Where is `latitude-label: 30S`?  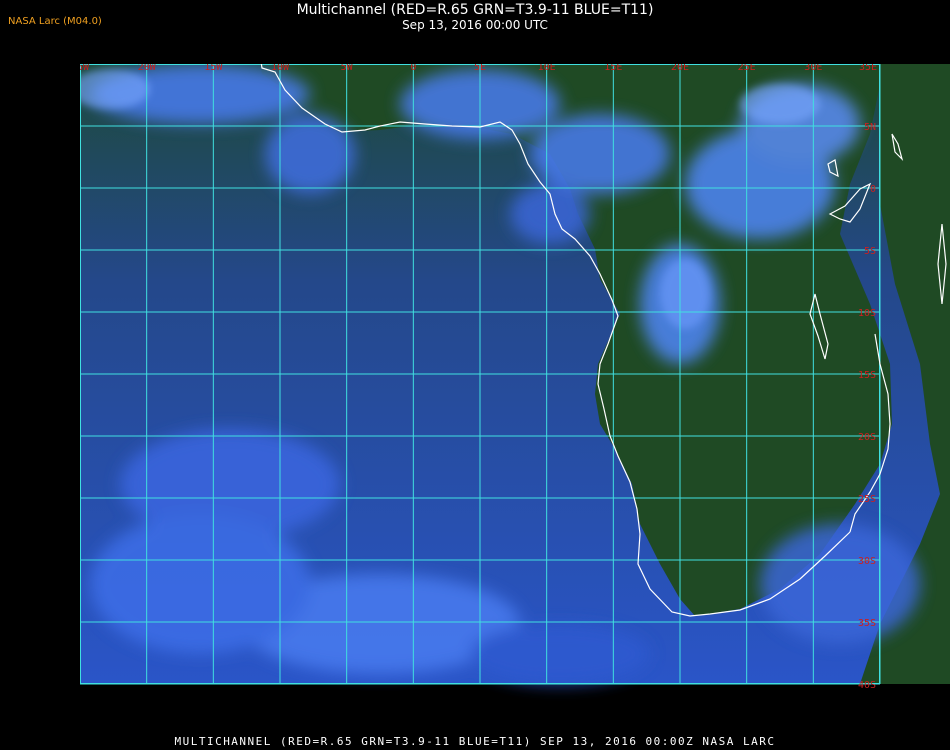 latitude-label: 30S is located at coordinates (867, 561).